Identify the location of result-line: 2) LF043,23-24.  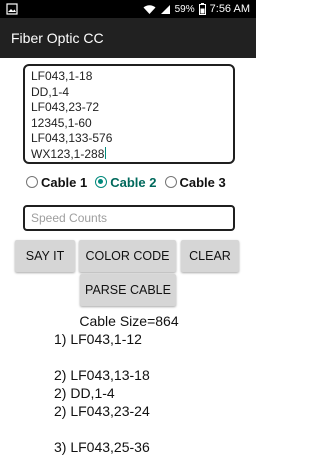
(102, 411).